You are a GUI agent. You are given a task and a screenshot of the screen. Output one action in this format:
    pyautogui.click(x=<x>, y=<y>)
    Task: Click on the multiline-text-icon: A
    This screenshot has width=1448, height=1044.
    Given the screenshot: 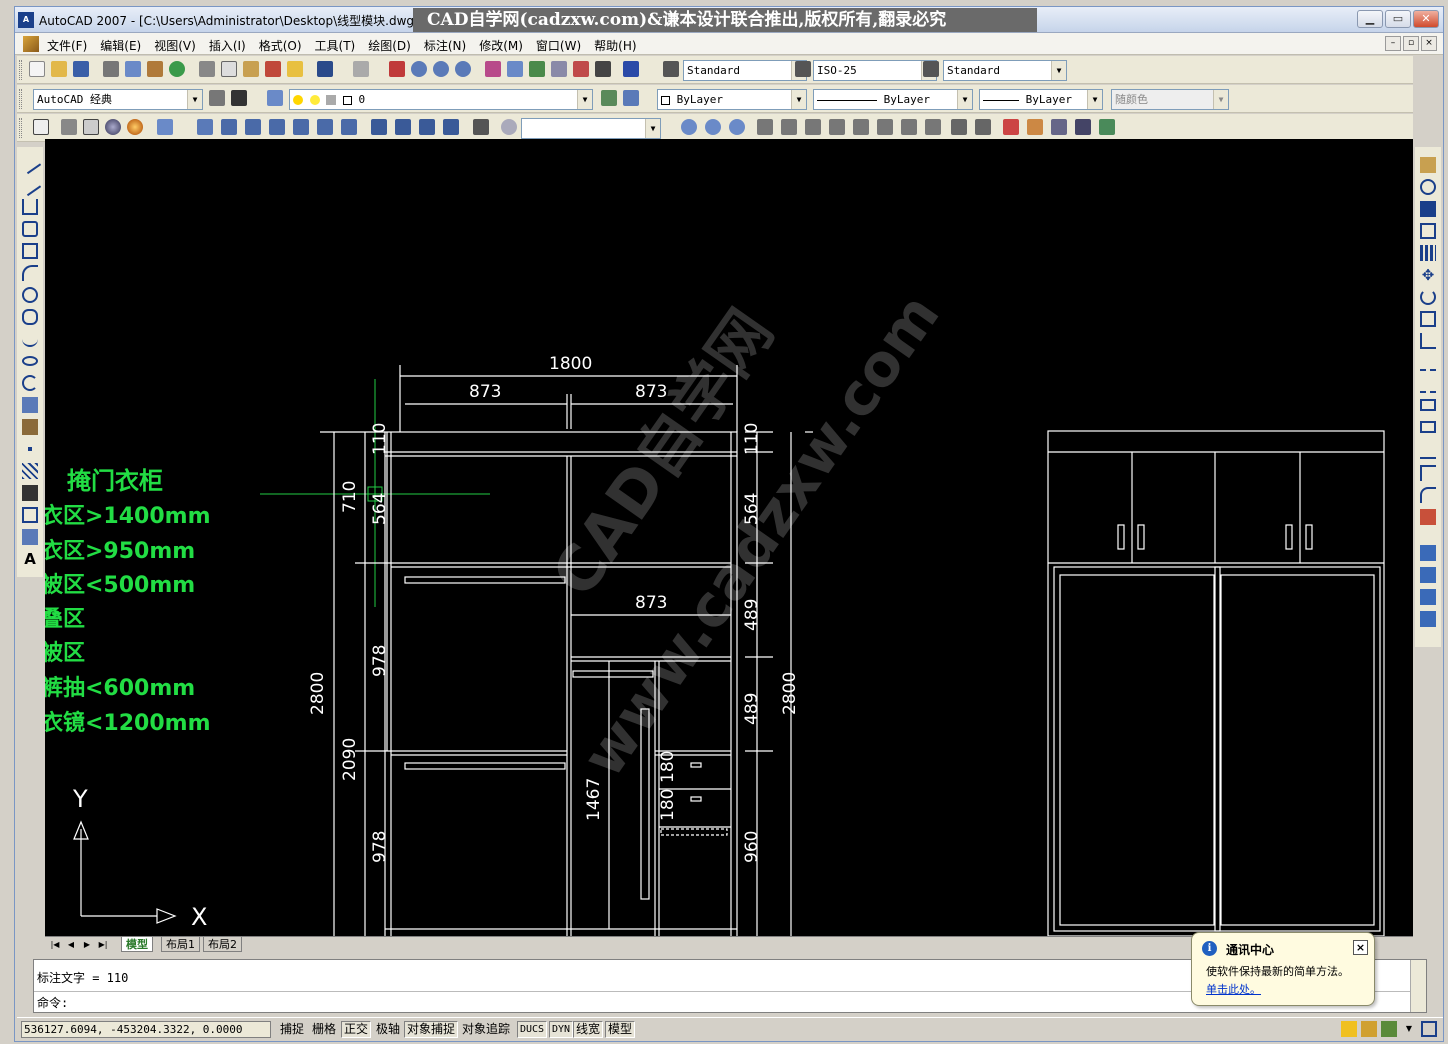 What is the action you would take?
    pyautogui.click(x=30, y=559)
    